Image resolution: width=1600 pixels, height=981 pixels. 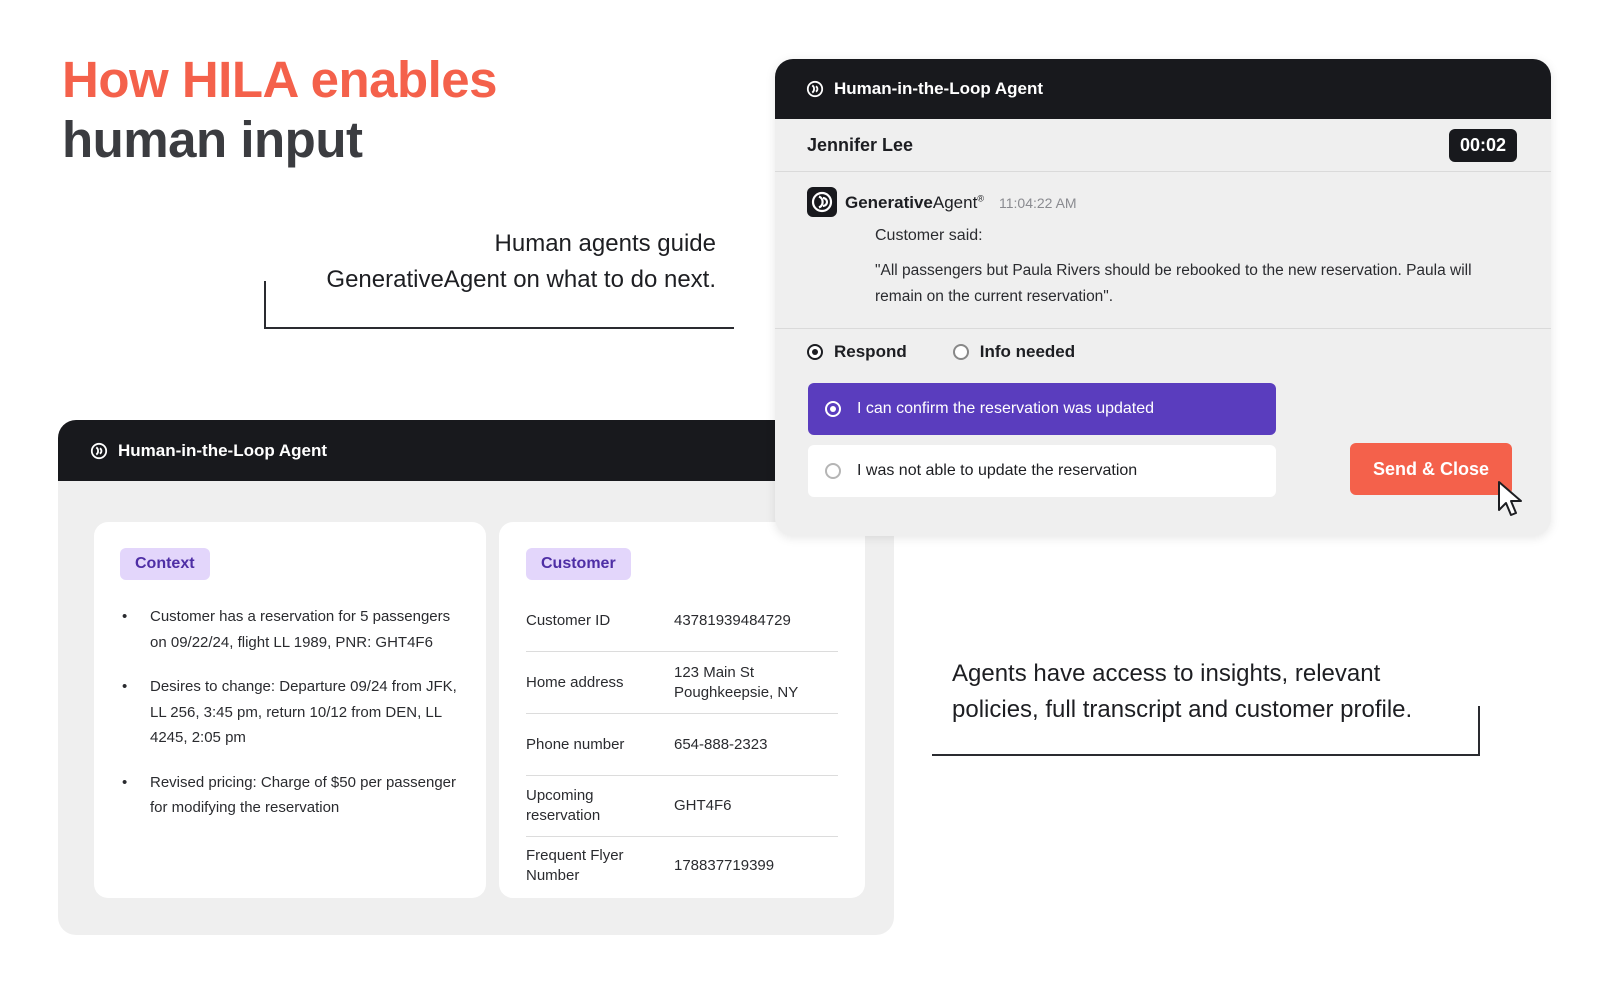 I want to click on agent-bar: Jennifer Lee 00:02, so click(x=1163, y=145).